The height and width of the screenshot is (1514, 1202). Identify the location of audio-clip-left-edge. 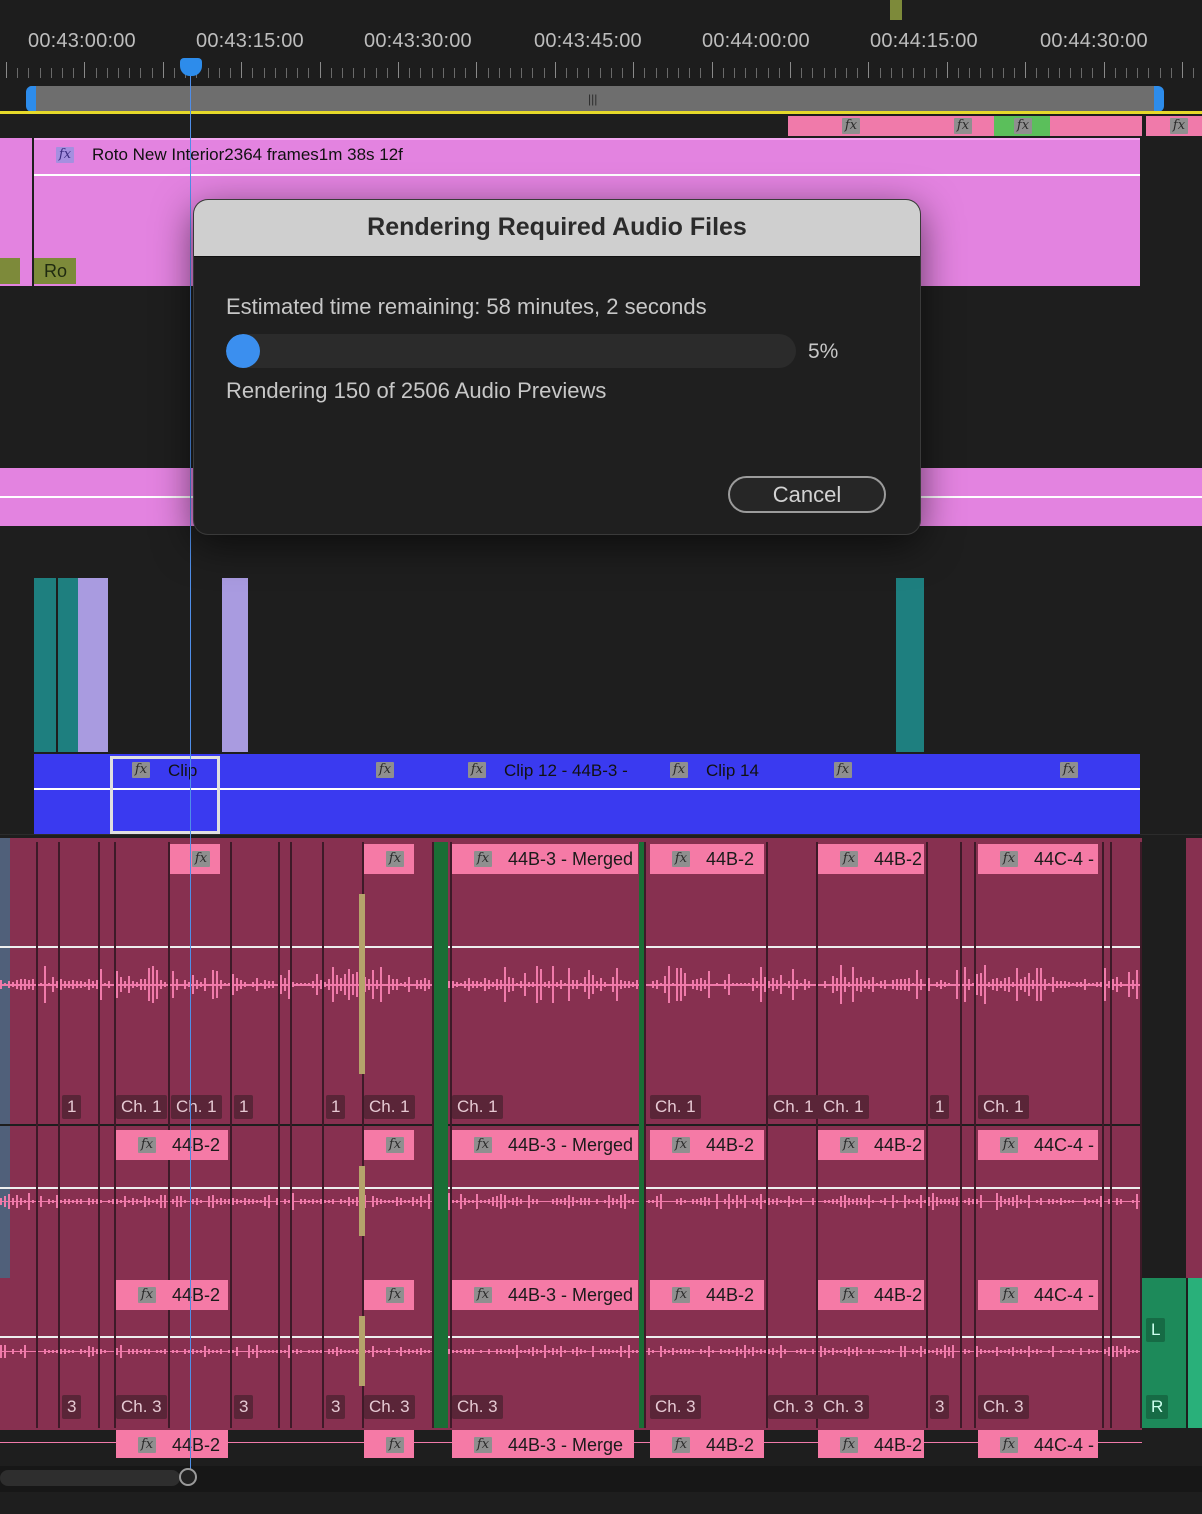
(5, 1058).